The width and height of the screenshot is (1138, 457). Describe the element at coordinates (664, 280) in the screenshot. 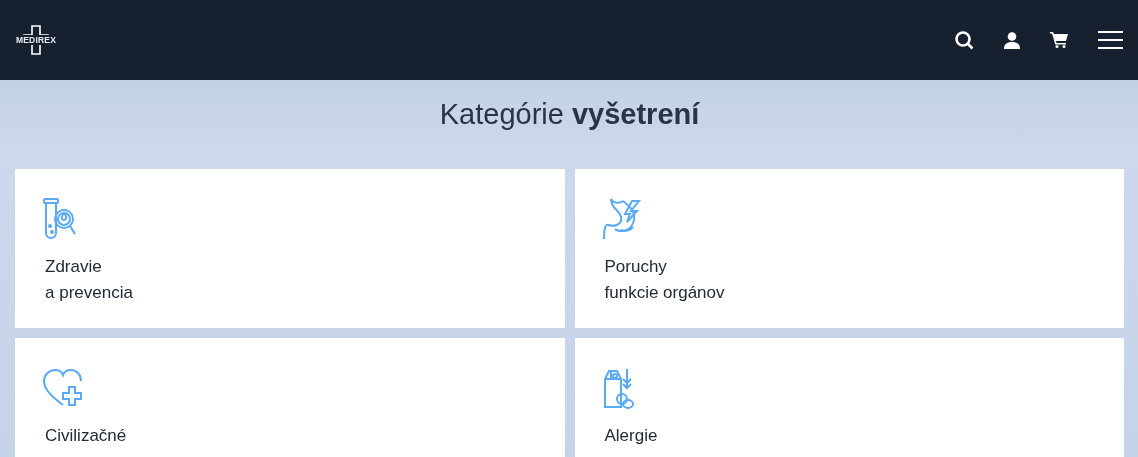

I see `category-label: Poruchy funkcie orgánov` at that location.